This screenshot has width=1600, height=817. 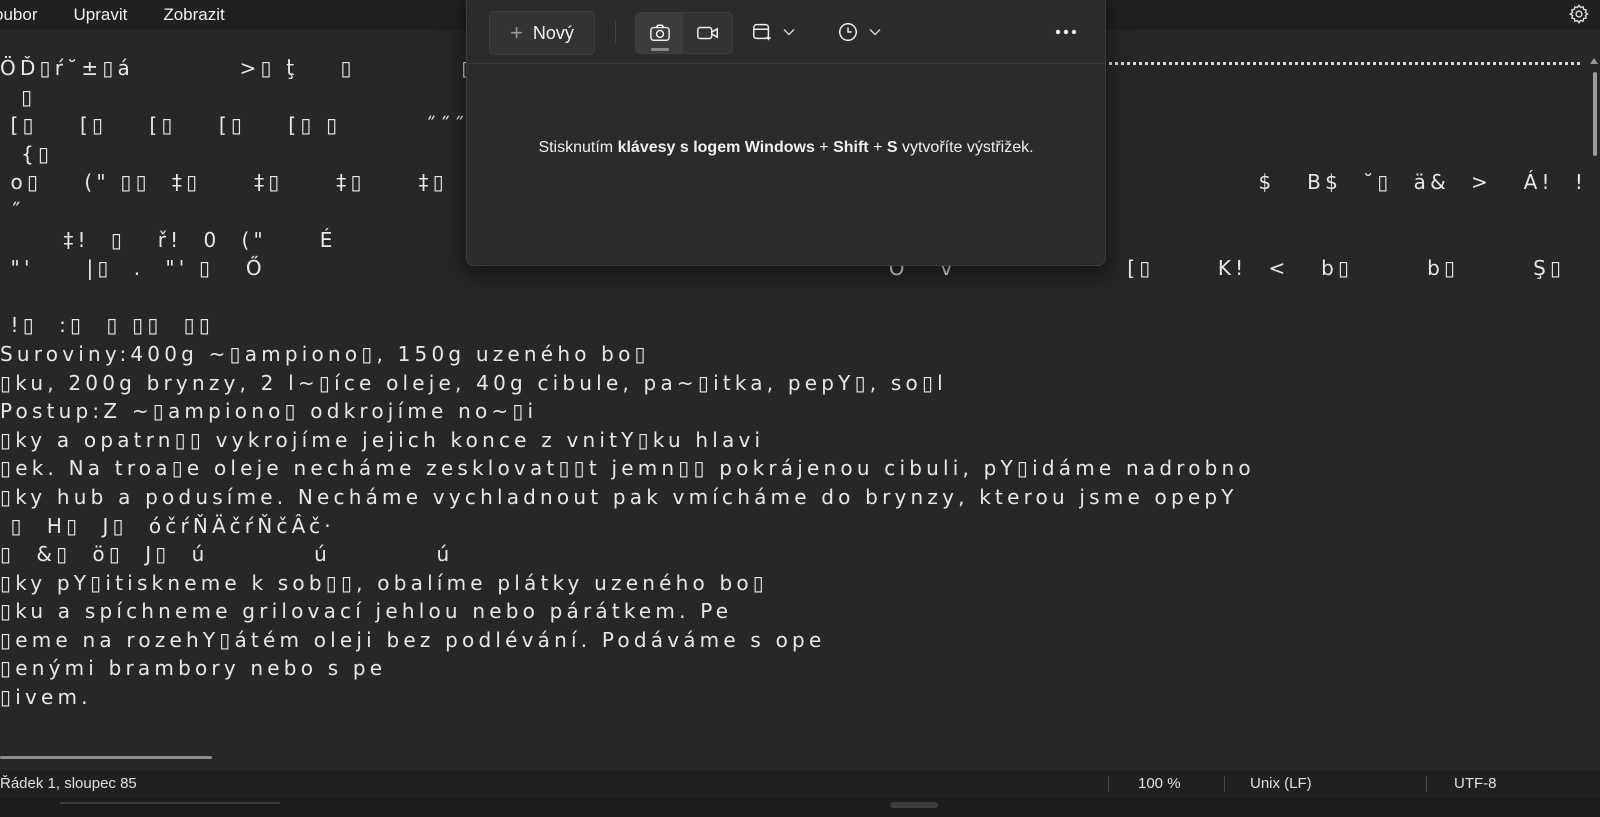 I want to click on hint-key-shift: Shift, so click(x=851, y=147).